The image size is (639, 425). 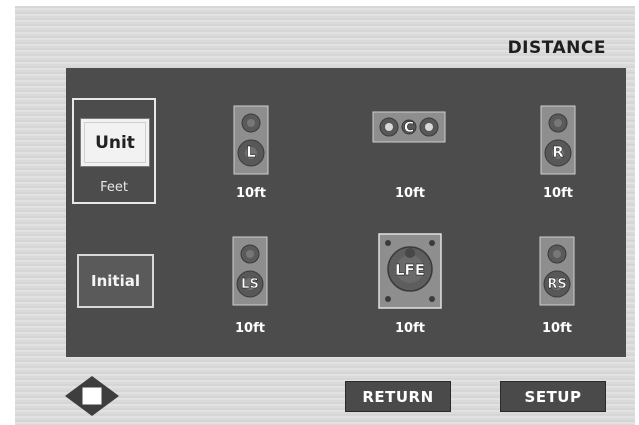 What do you see at coordinates (115, 142) in the screenshot?
I see `unit-button: Unit` at bounding box center [115, 142].